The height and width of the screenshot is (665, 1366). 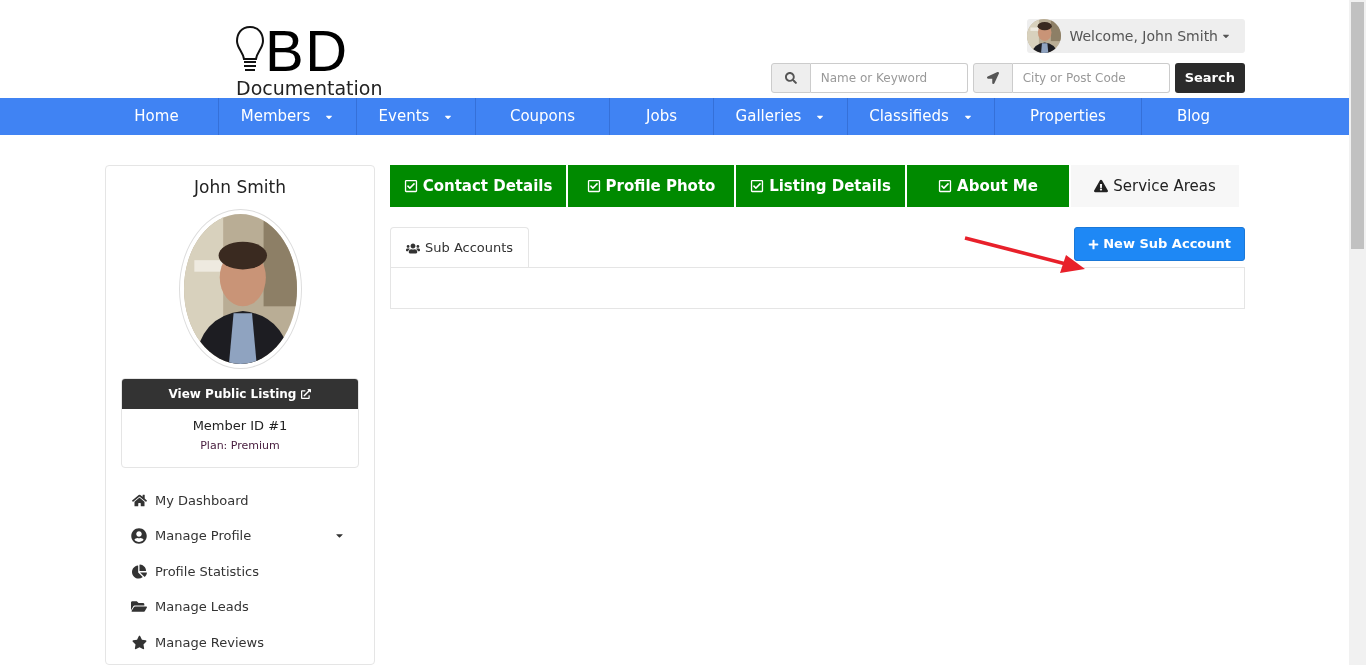 What do you see at coordinates (139, 642) in the screenshot?
I see `star-icon` at bounding box center [139, 642].